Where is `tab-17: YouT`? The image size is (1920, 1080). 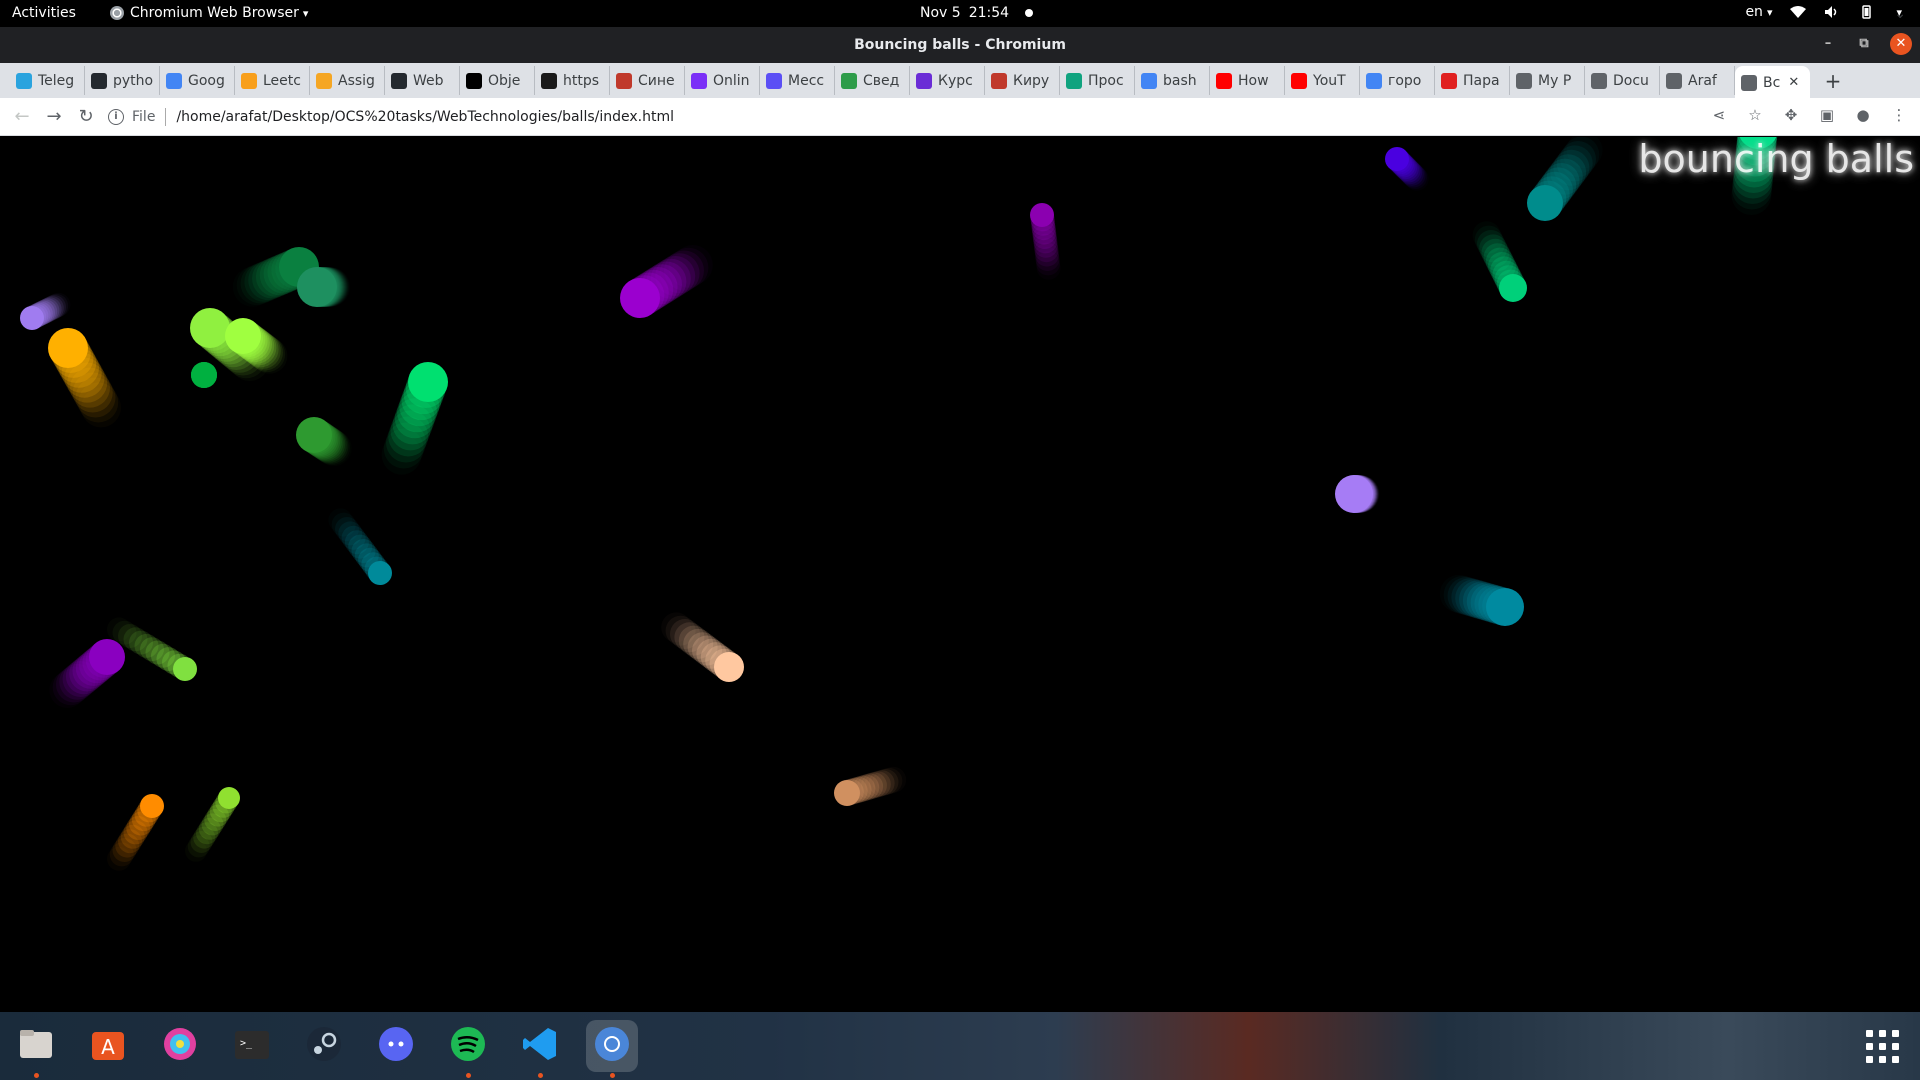
tab-17: YouT is located at coordinates (1322, 80).